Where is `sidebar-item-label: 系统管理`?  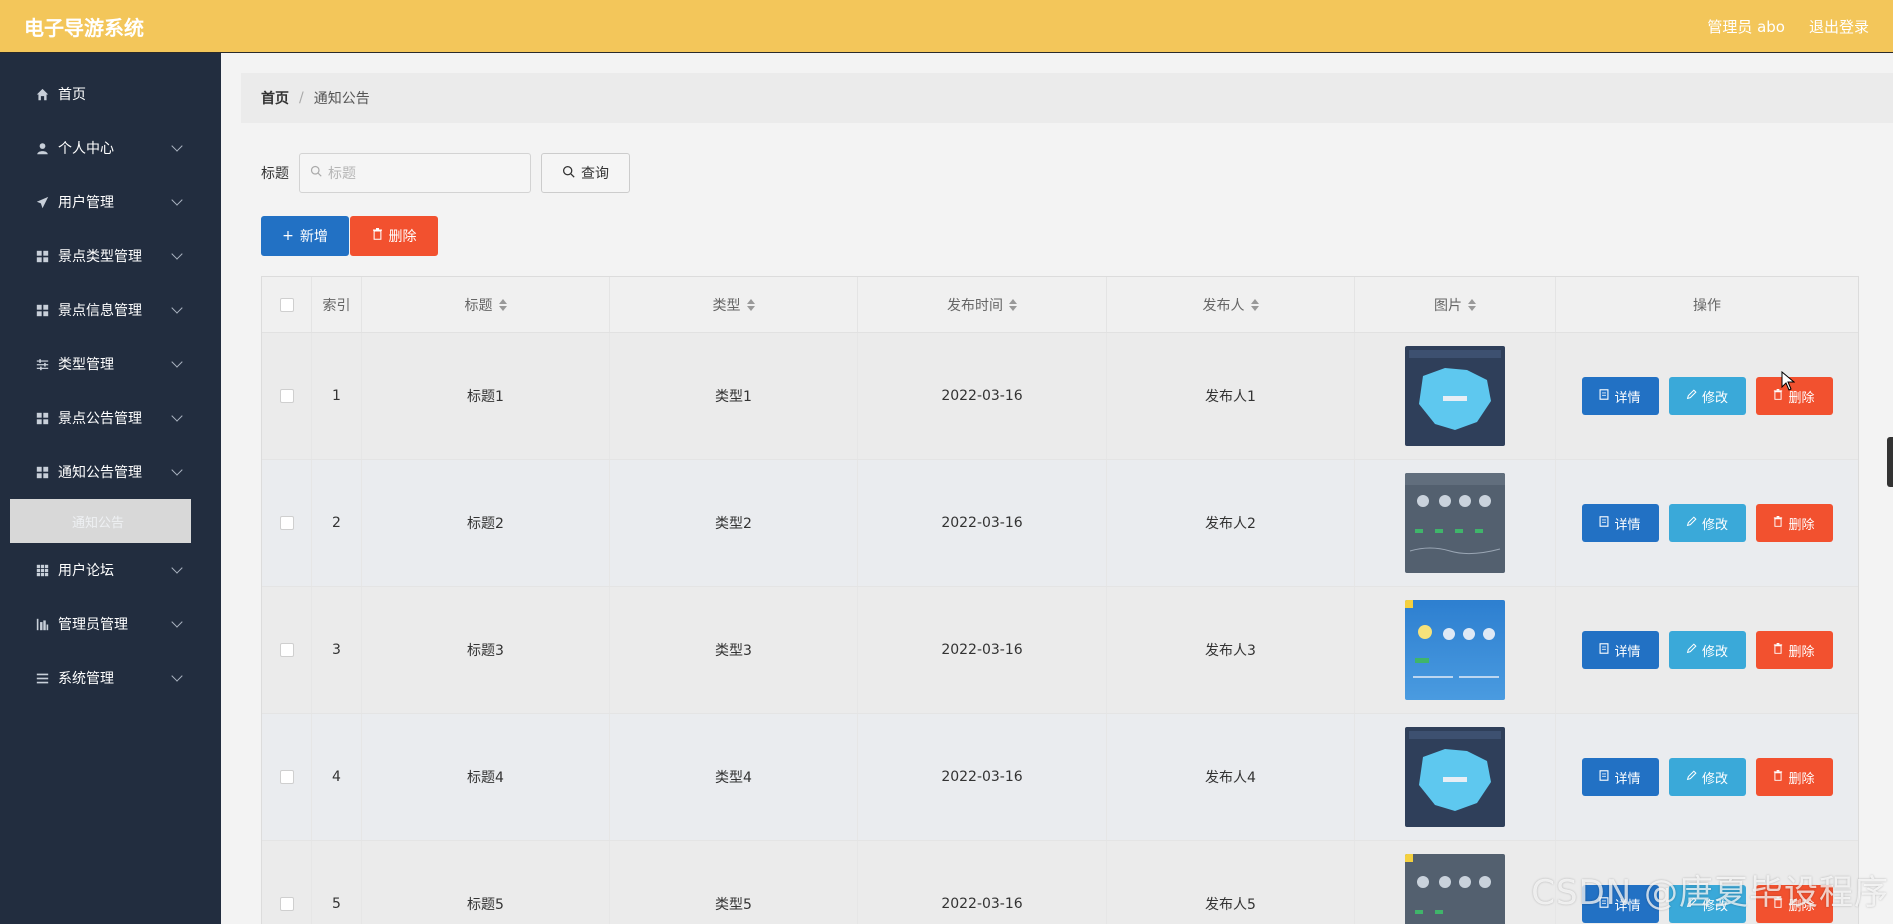 sidebar-item-label: 系统管理 is located at coordinates (86, 679).